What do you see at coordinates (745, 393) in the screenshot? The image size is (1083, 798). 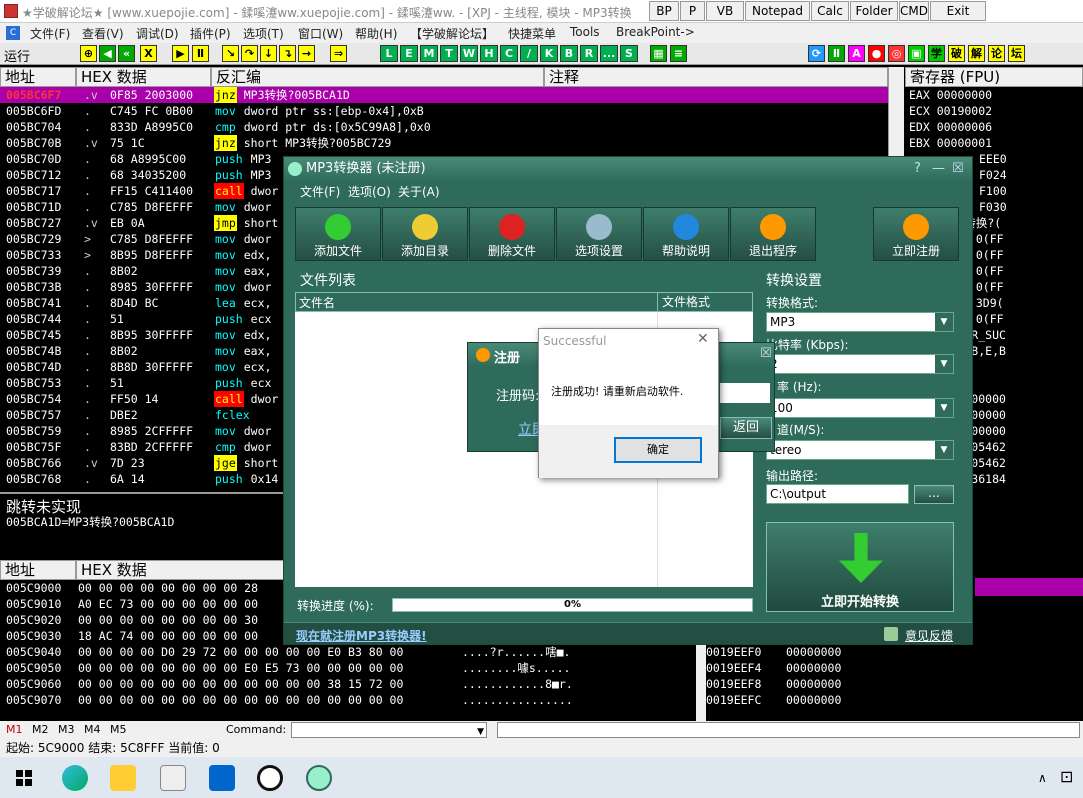 I see `register-code-input` at bounding box center [745, 393].